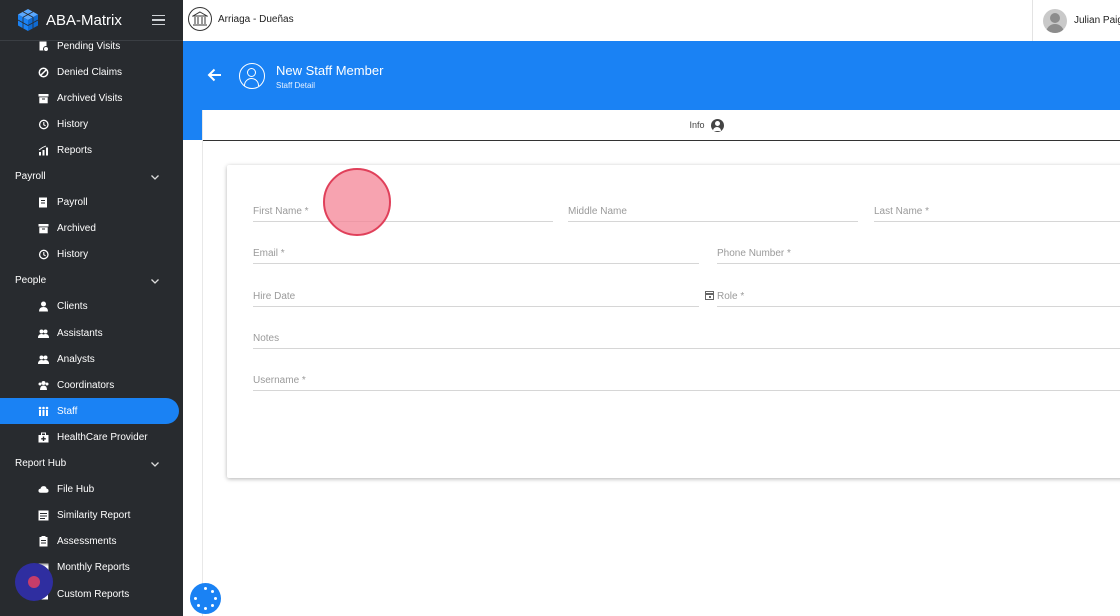 This screenshot has height=616, width=1120. I want to click on section-label: Report Hub, so click(41, 464).